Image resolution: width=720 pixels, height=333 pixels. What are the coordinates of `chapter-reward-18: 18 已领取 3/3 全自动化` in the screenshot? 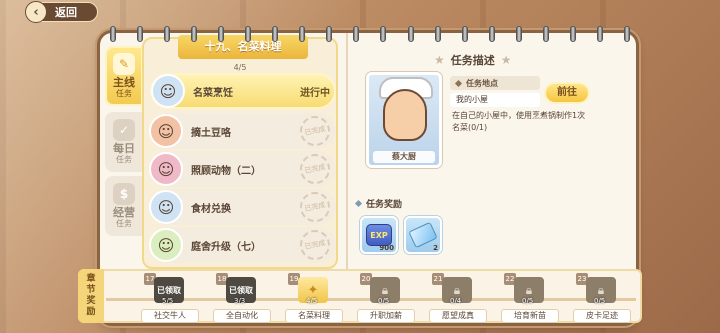 It's located at (246, 298).